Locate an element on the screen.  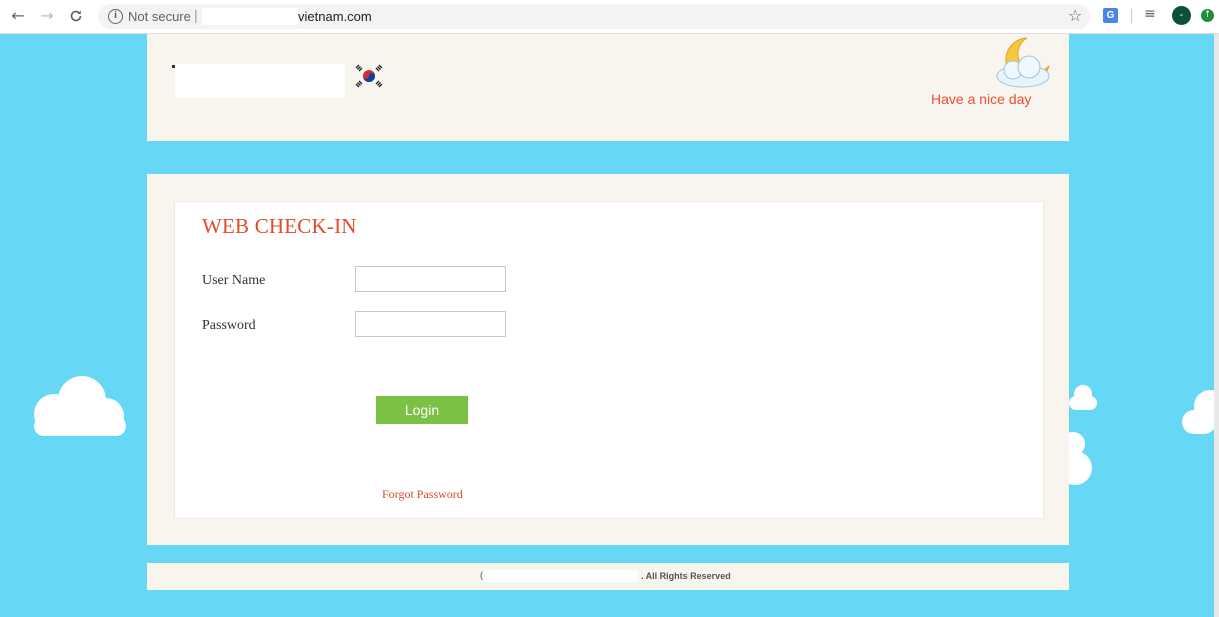
translate-icon: G is located at coordinates (1110, 15).